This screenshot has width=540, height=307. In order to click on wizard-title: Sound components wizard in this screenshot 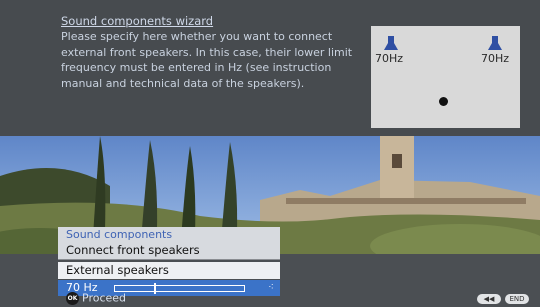, I will do `click(137, 21)`.